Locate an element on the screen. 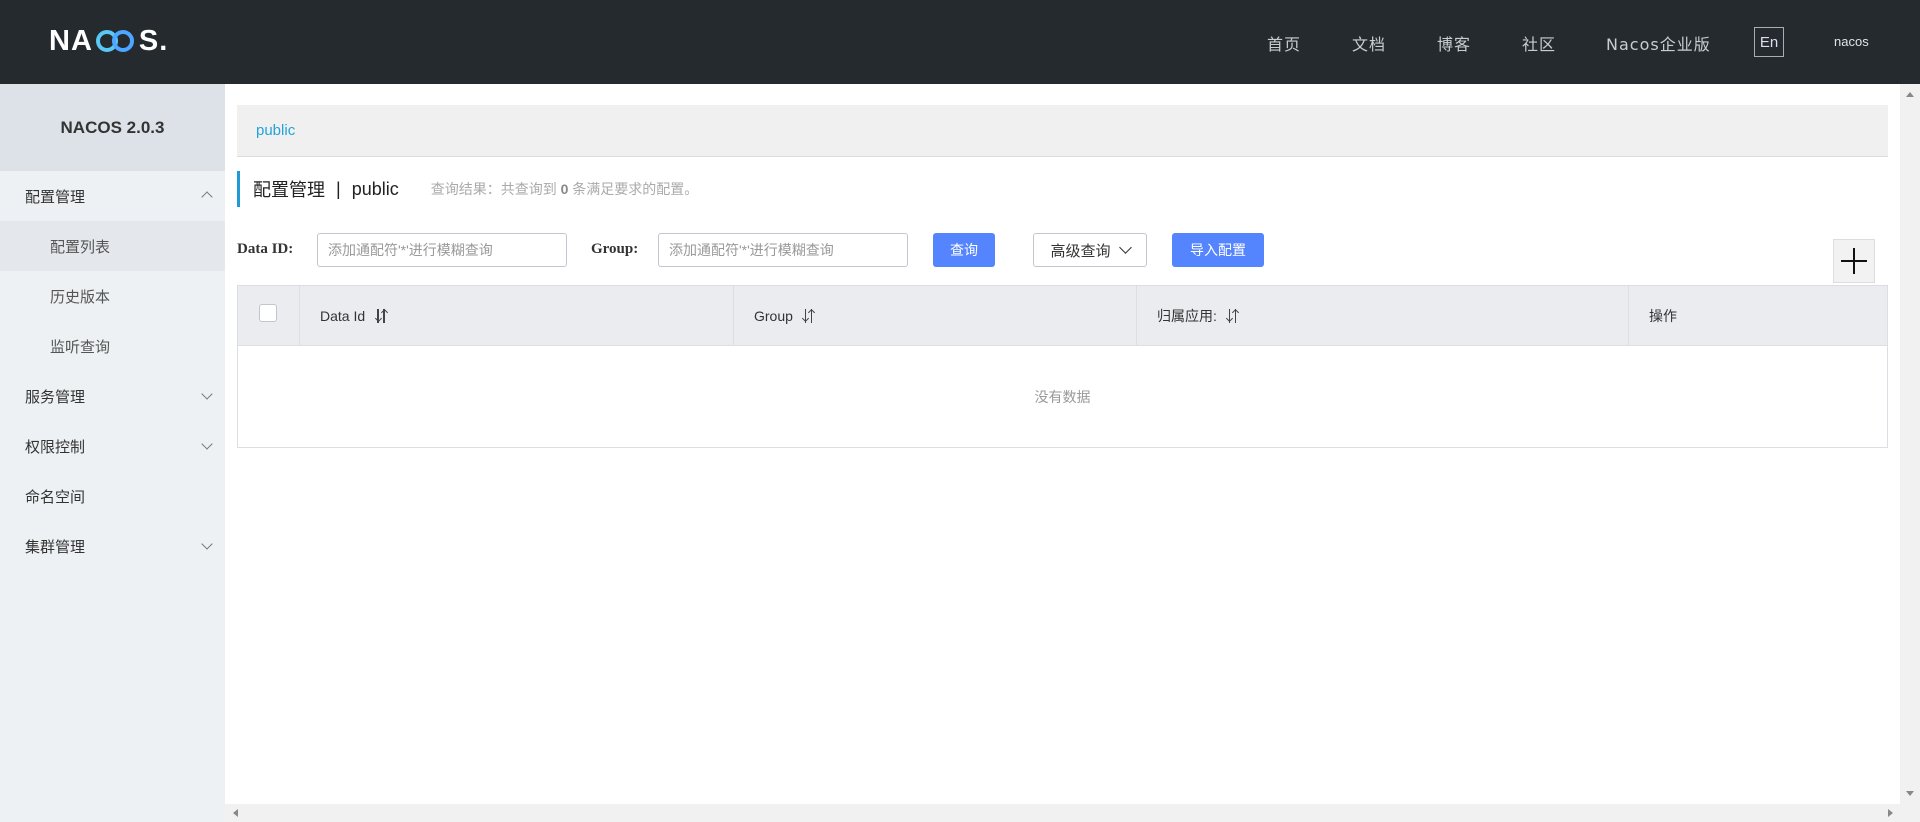 This screenshot has width=1920, height=822. sidebar-item-namespace: 命名空间 is located at coordinates (112, 496).